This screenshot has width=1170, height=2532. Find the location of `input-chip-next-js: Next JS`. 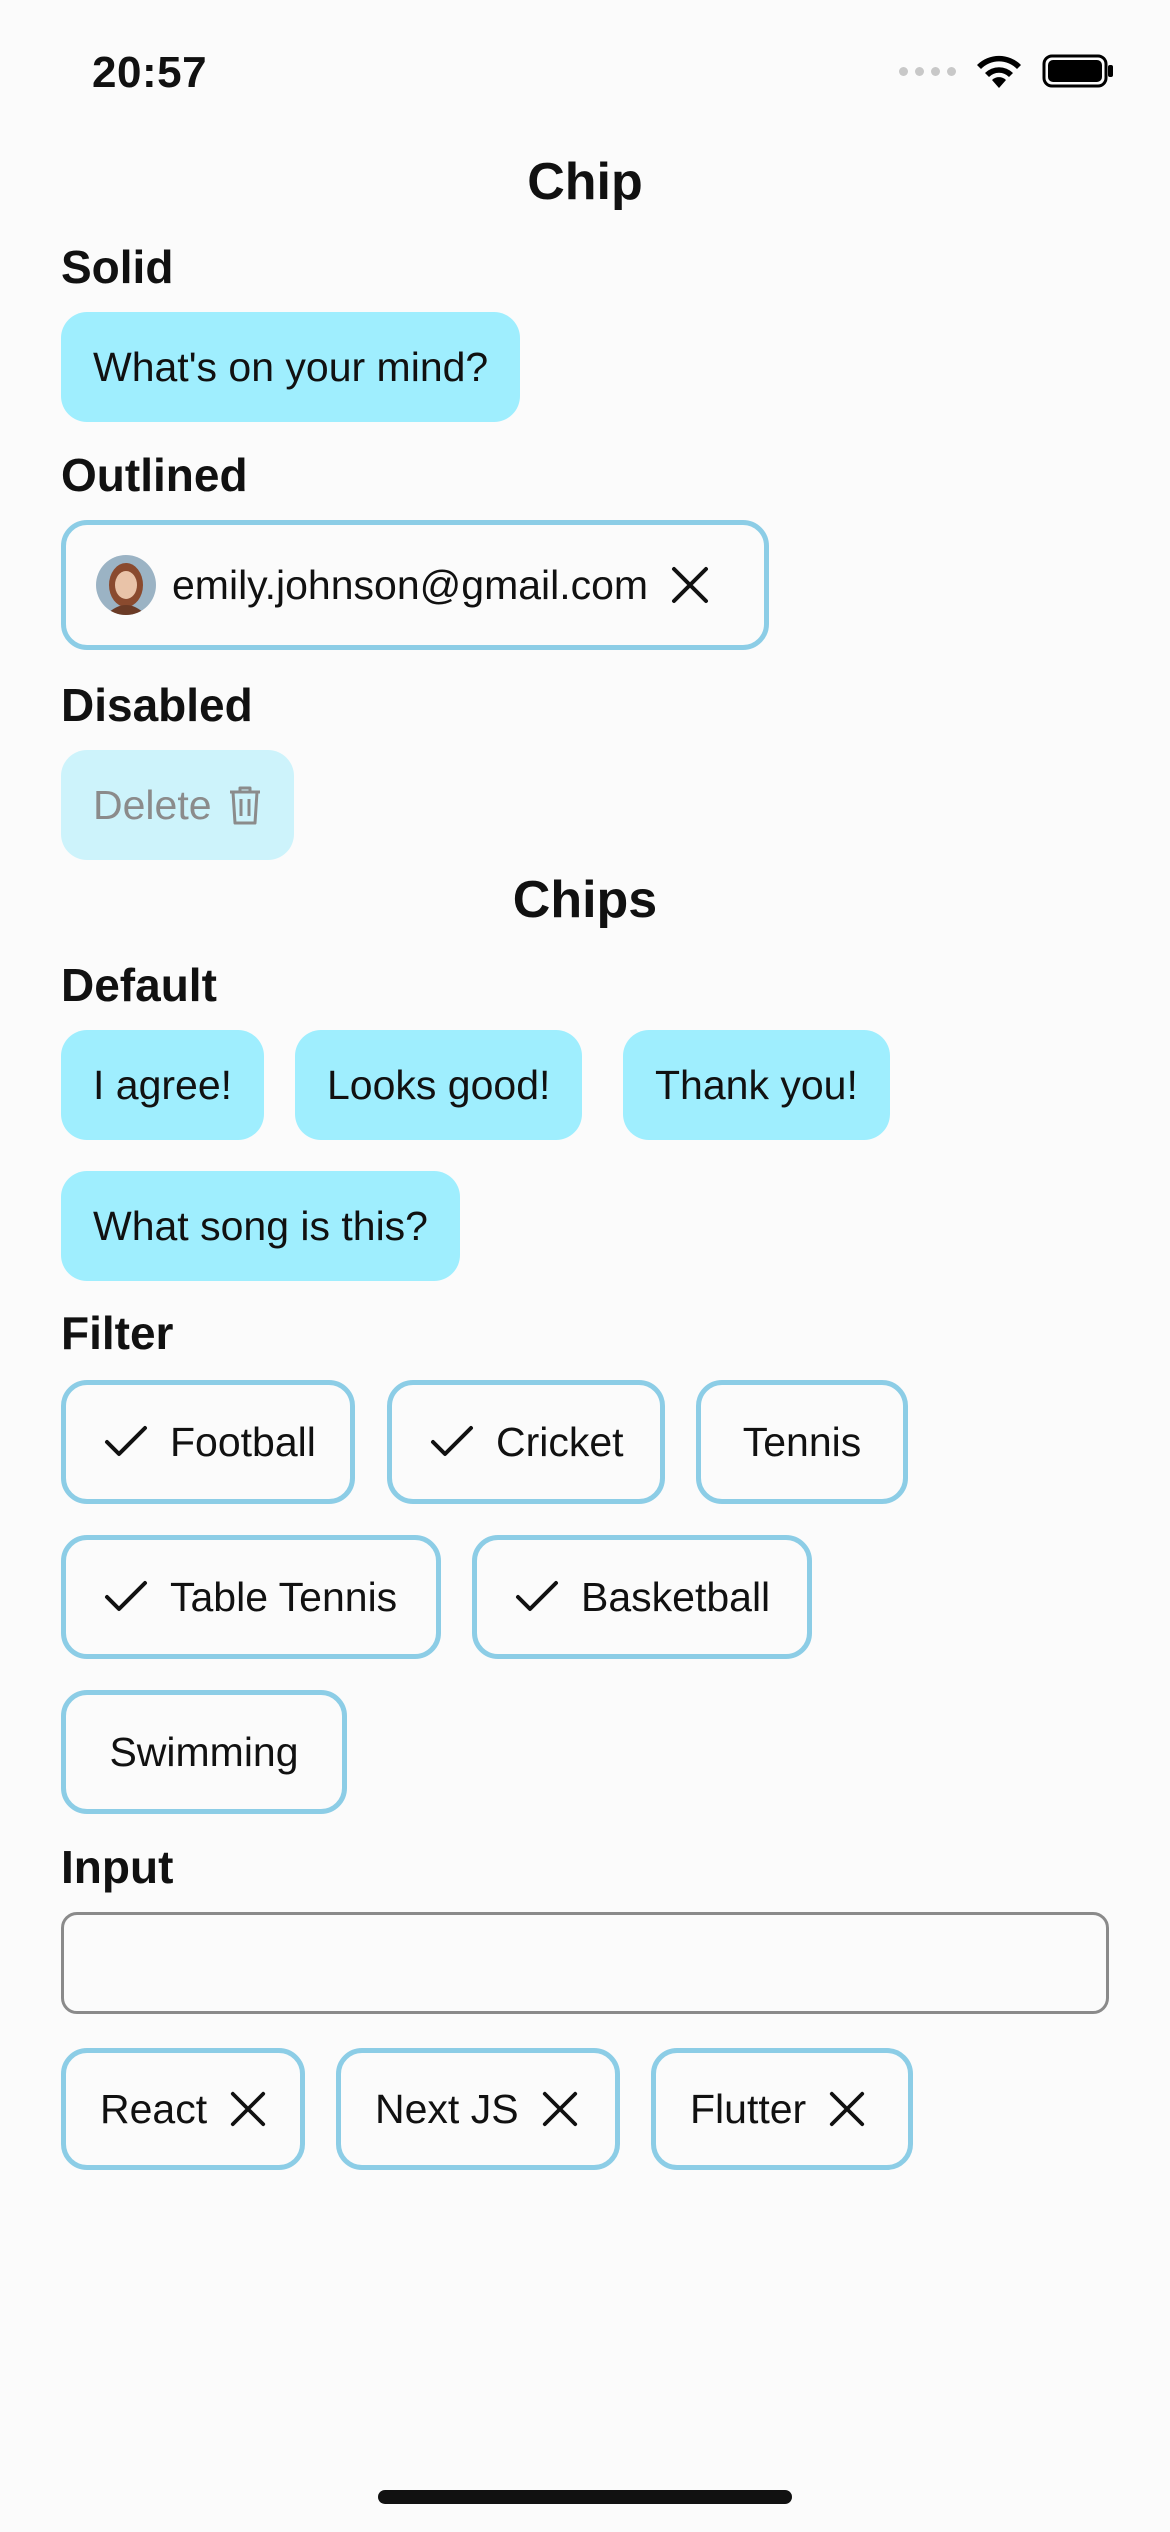

input-chip-next-js: Next JS is located at coordinates (478, 2109).